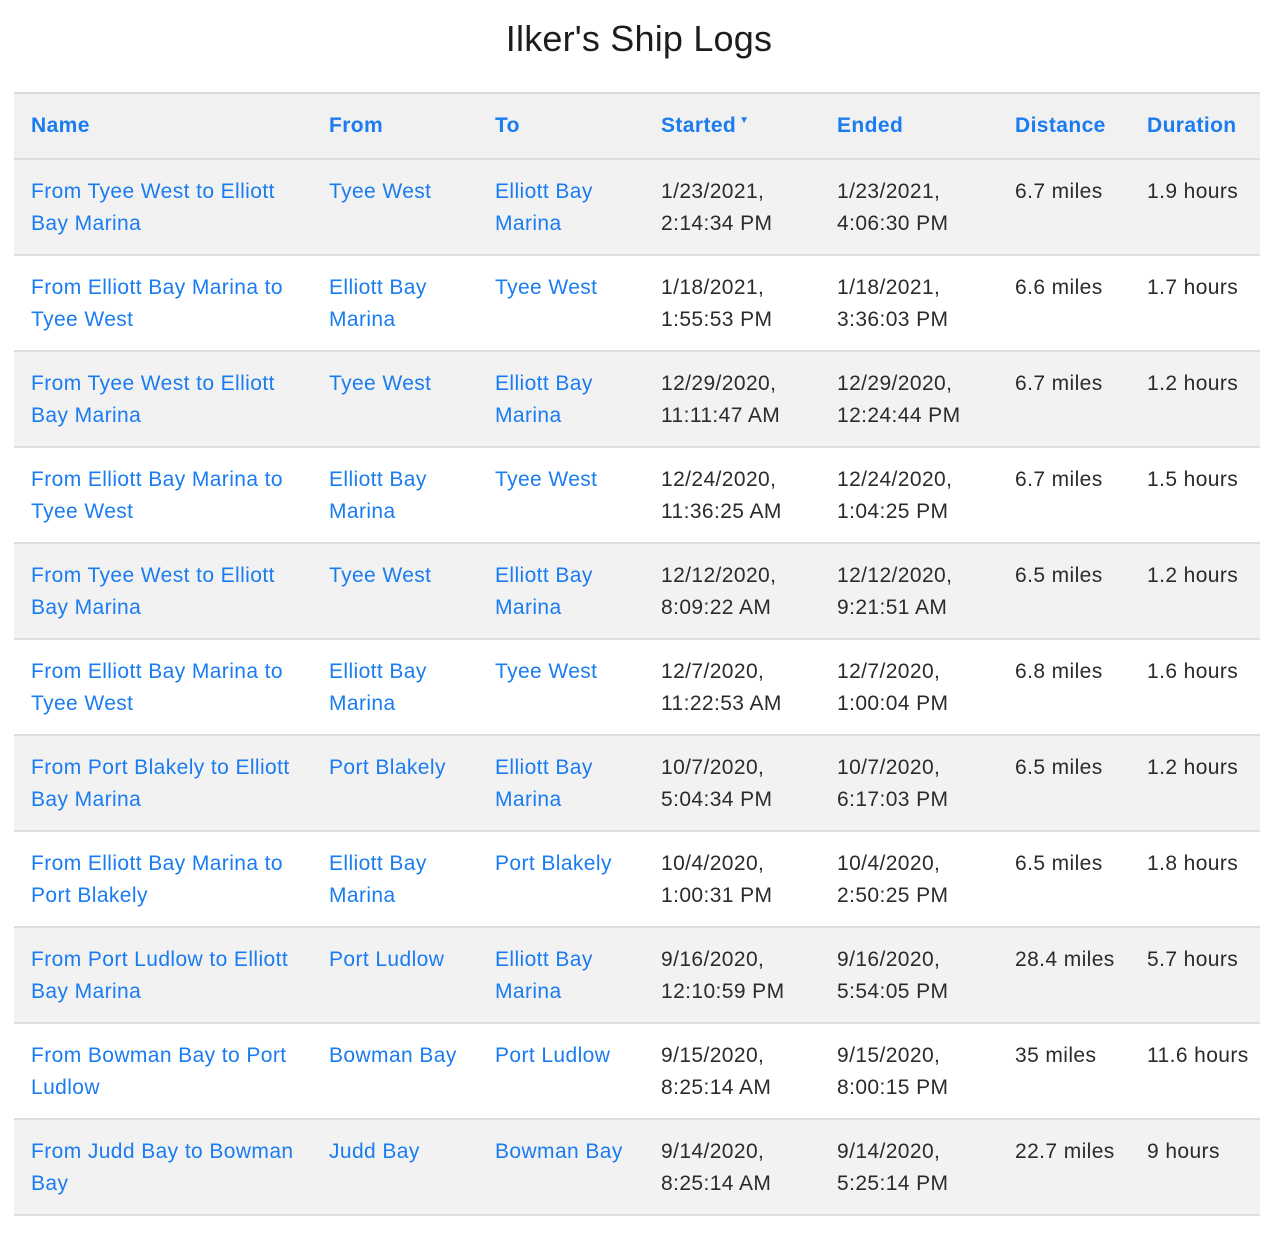  Describe the element at coordinates (909, 1071) in the screenshot. I see `ended-cell: 9/15/2020, 8:00:15 PM` at that location.